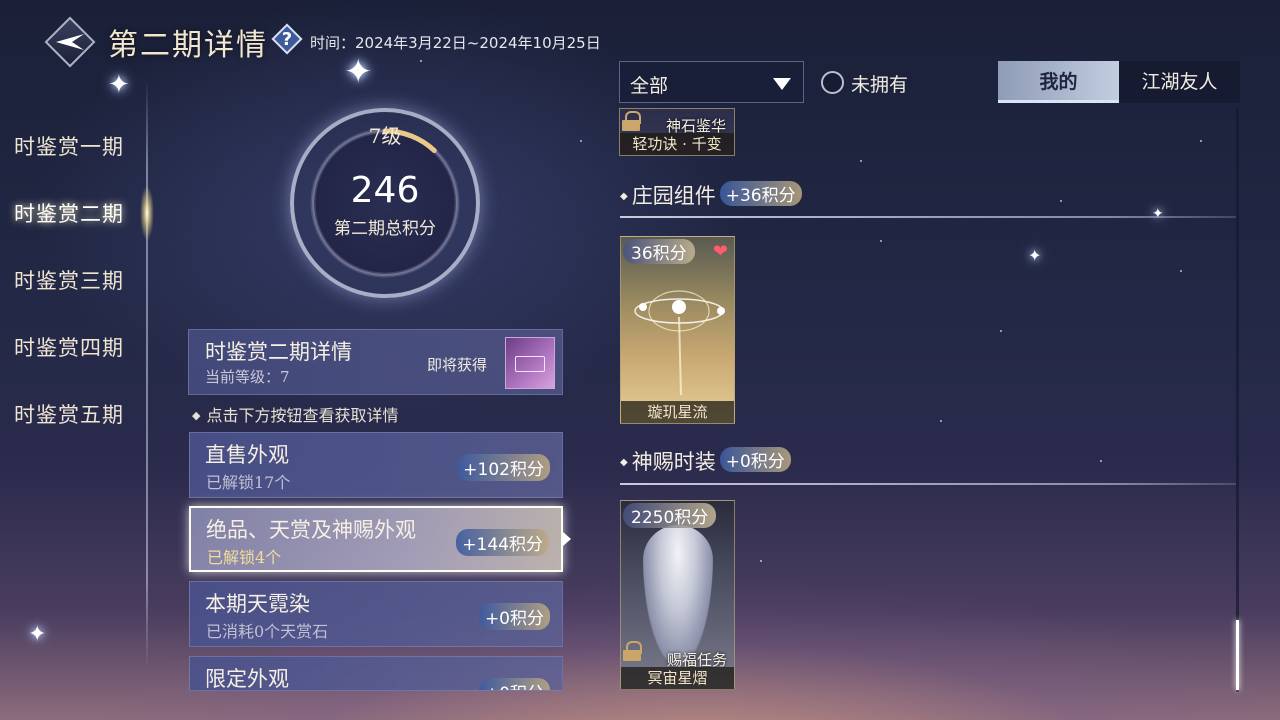 The height and width of the screenshot is (720, 1280). Describe the element at coordinates (257, 604) in the screenshot. I see `category-name: 本期天霓染` at that location.